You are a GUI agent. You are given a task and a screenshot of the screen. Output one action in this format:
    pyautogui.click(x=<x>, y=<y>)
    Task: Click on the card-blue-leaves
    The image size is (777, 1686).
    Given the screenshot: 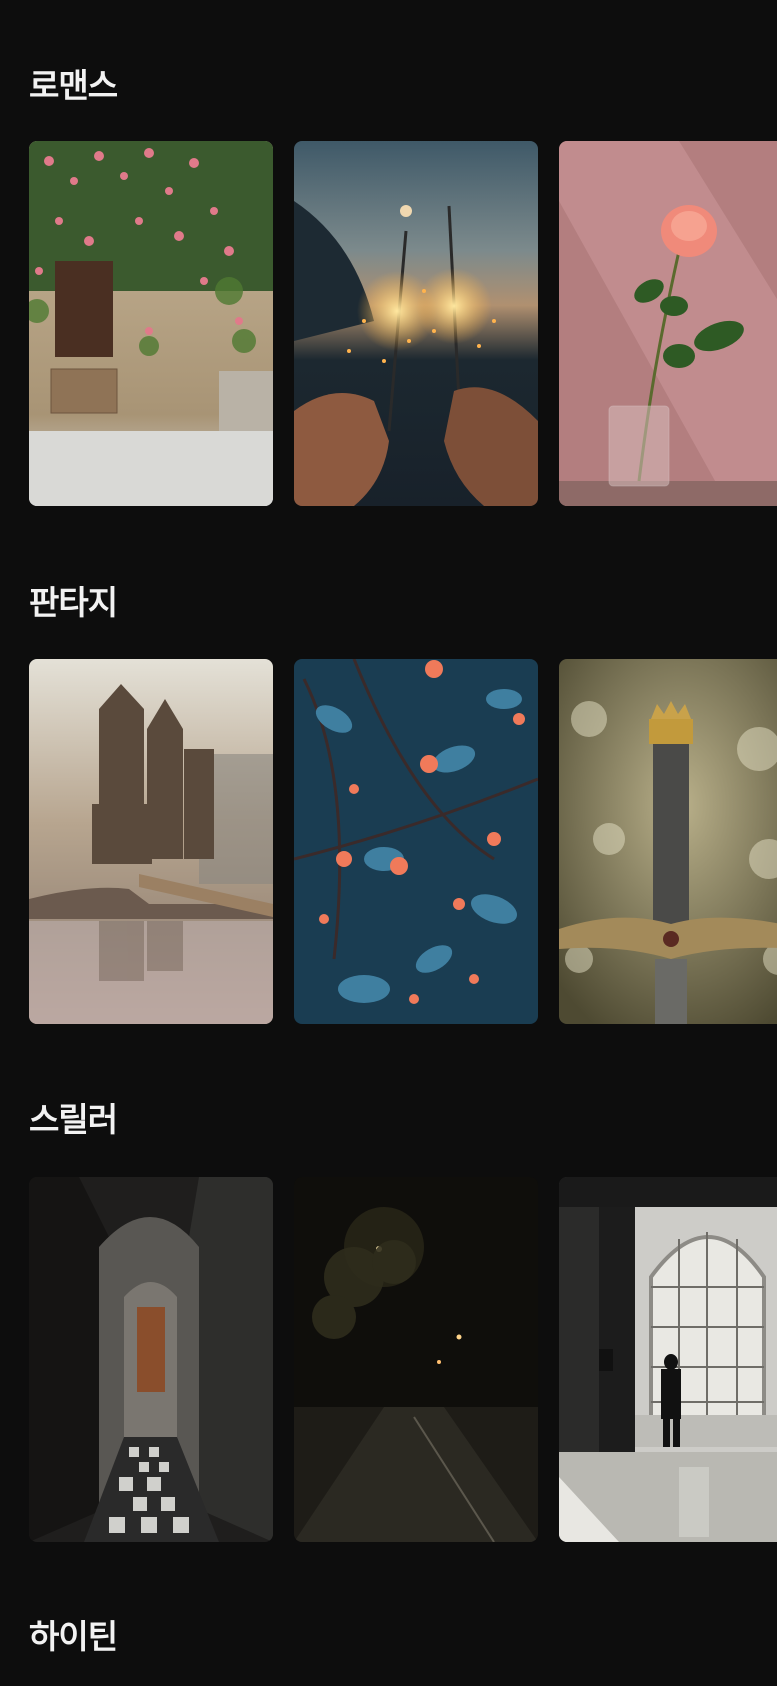 What is the action you would take?
    pyautogui.click(x=416, y=841)
    